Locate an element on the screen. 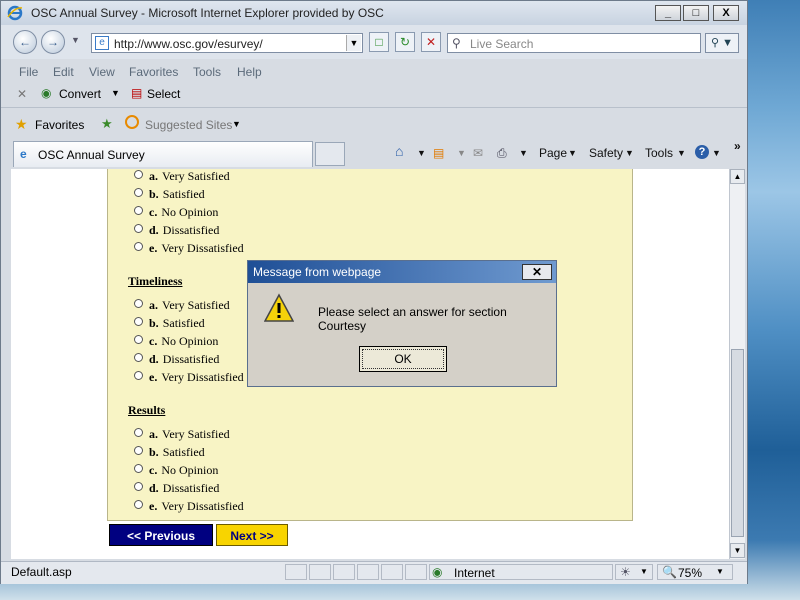 This screenshot has height=600, width=800. print-dropdown-icon: ▼ is located at coordinates (523, 153).